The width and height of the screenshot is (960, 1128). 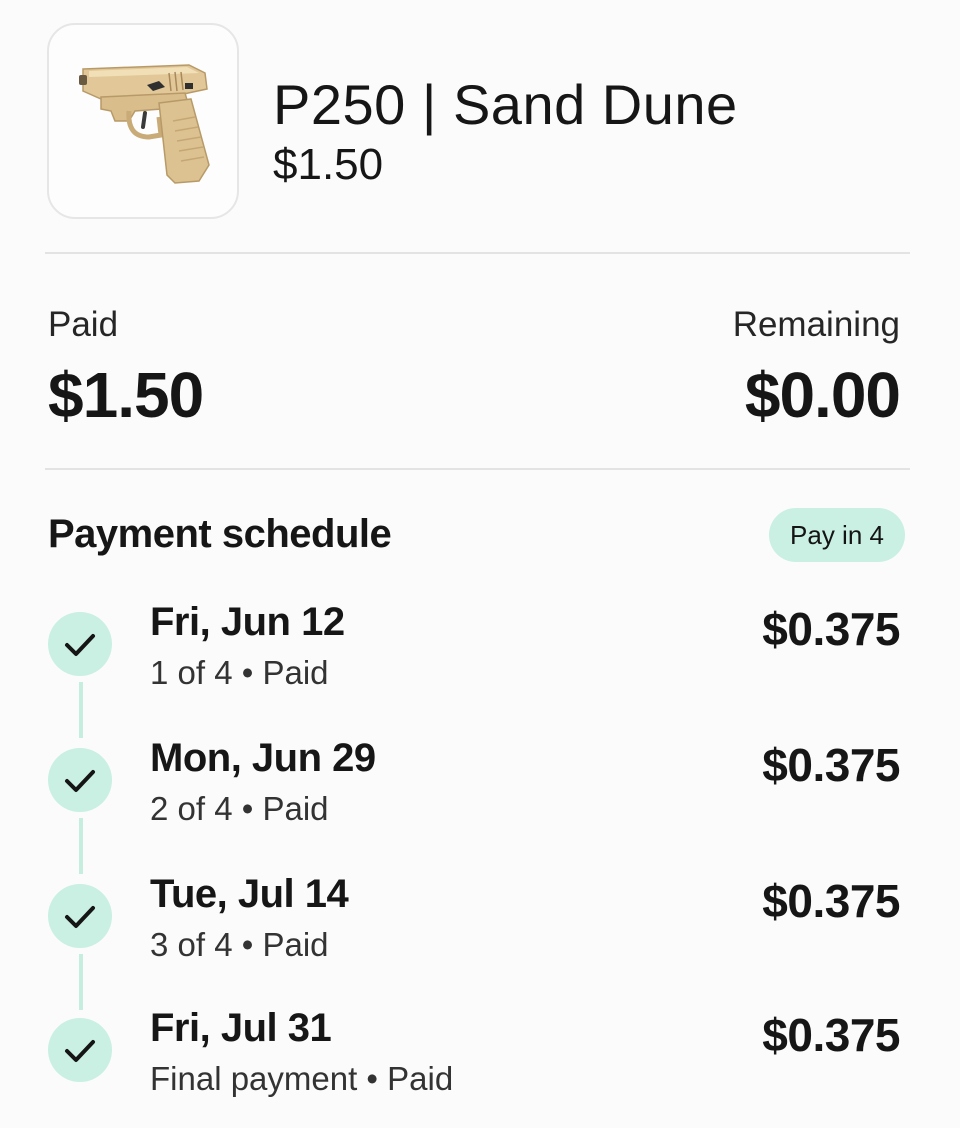 I want to click on installment-date: Tue, Jul 14, so click(x=249, y=894).